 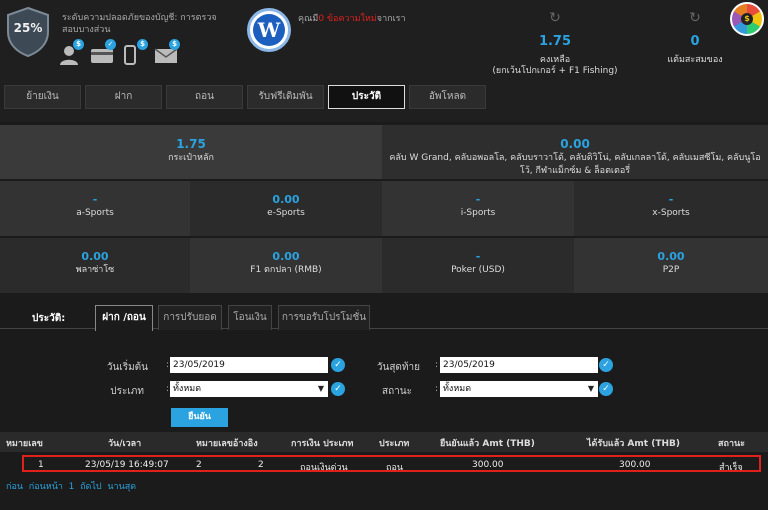 What do you see at coordinates (191, 144) in the screenshot?
I see `main-wallet-value: 1.75` at bounding box center [191, 144].